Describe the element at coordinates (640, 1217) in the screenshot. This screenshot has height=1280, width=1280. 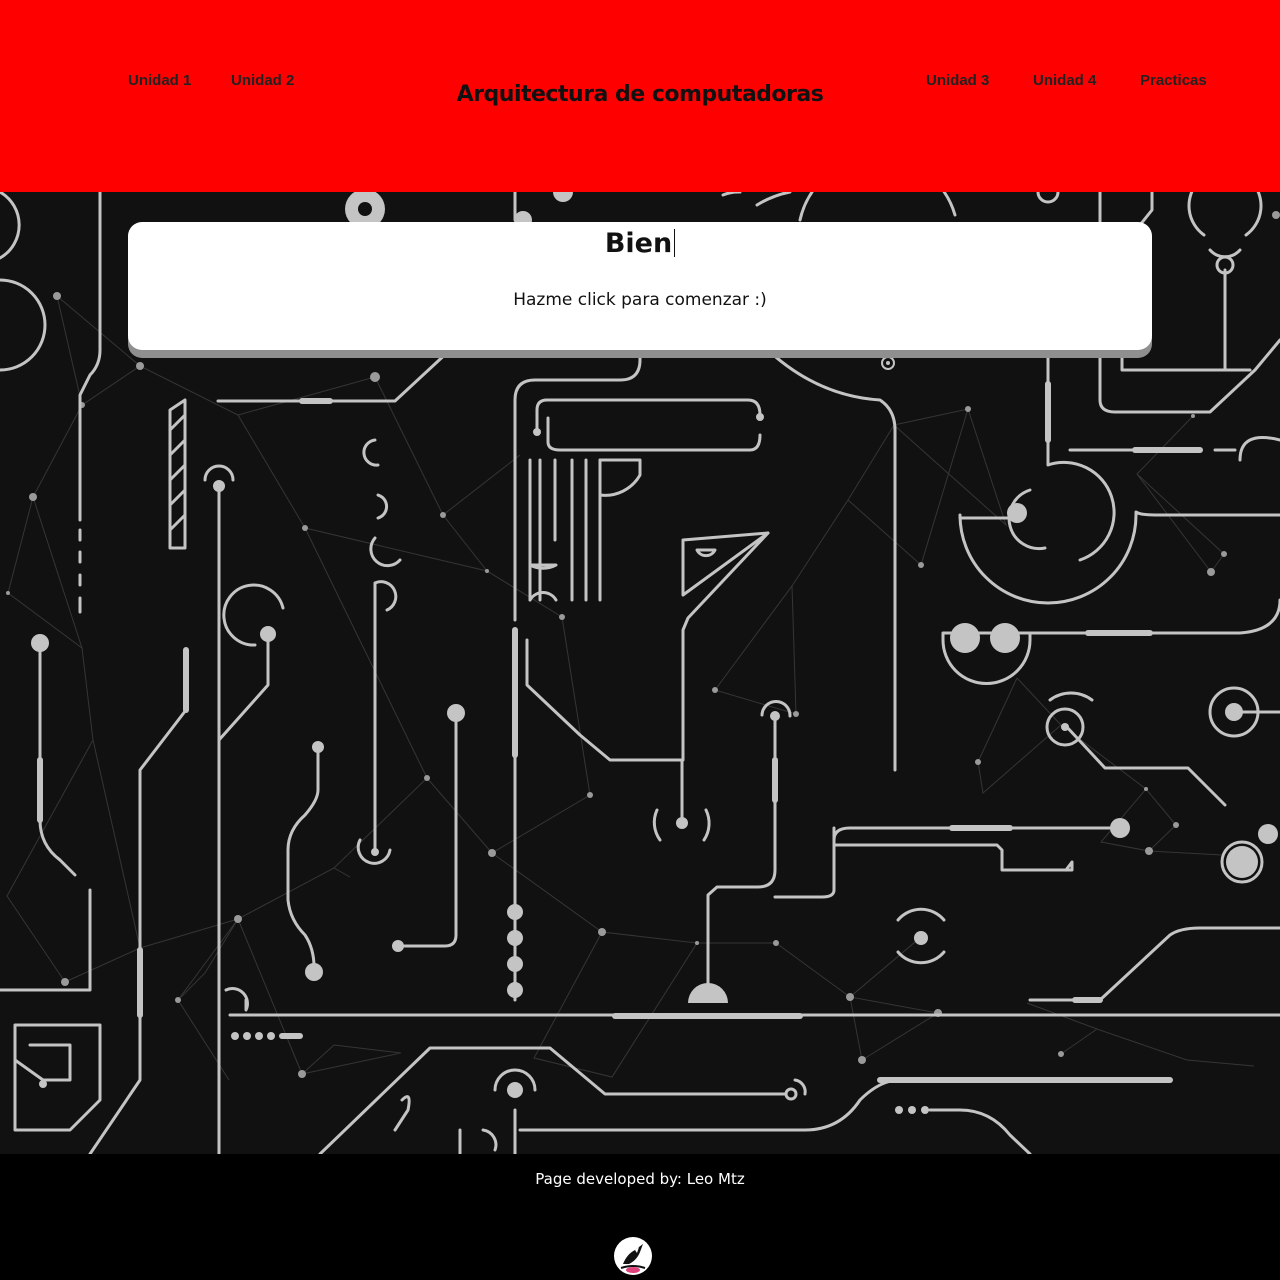
I see `site-footer: Page developed by: Leo Mtz` at that location.